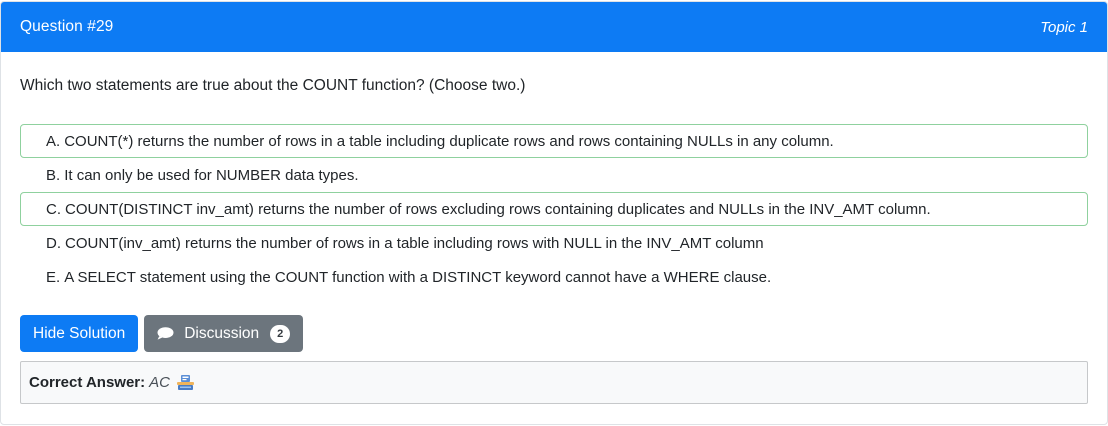  I want to click on card-header: Question #29 Topic 1, so click(554, 27).